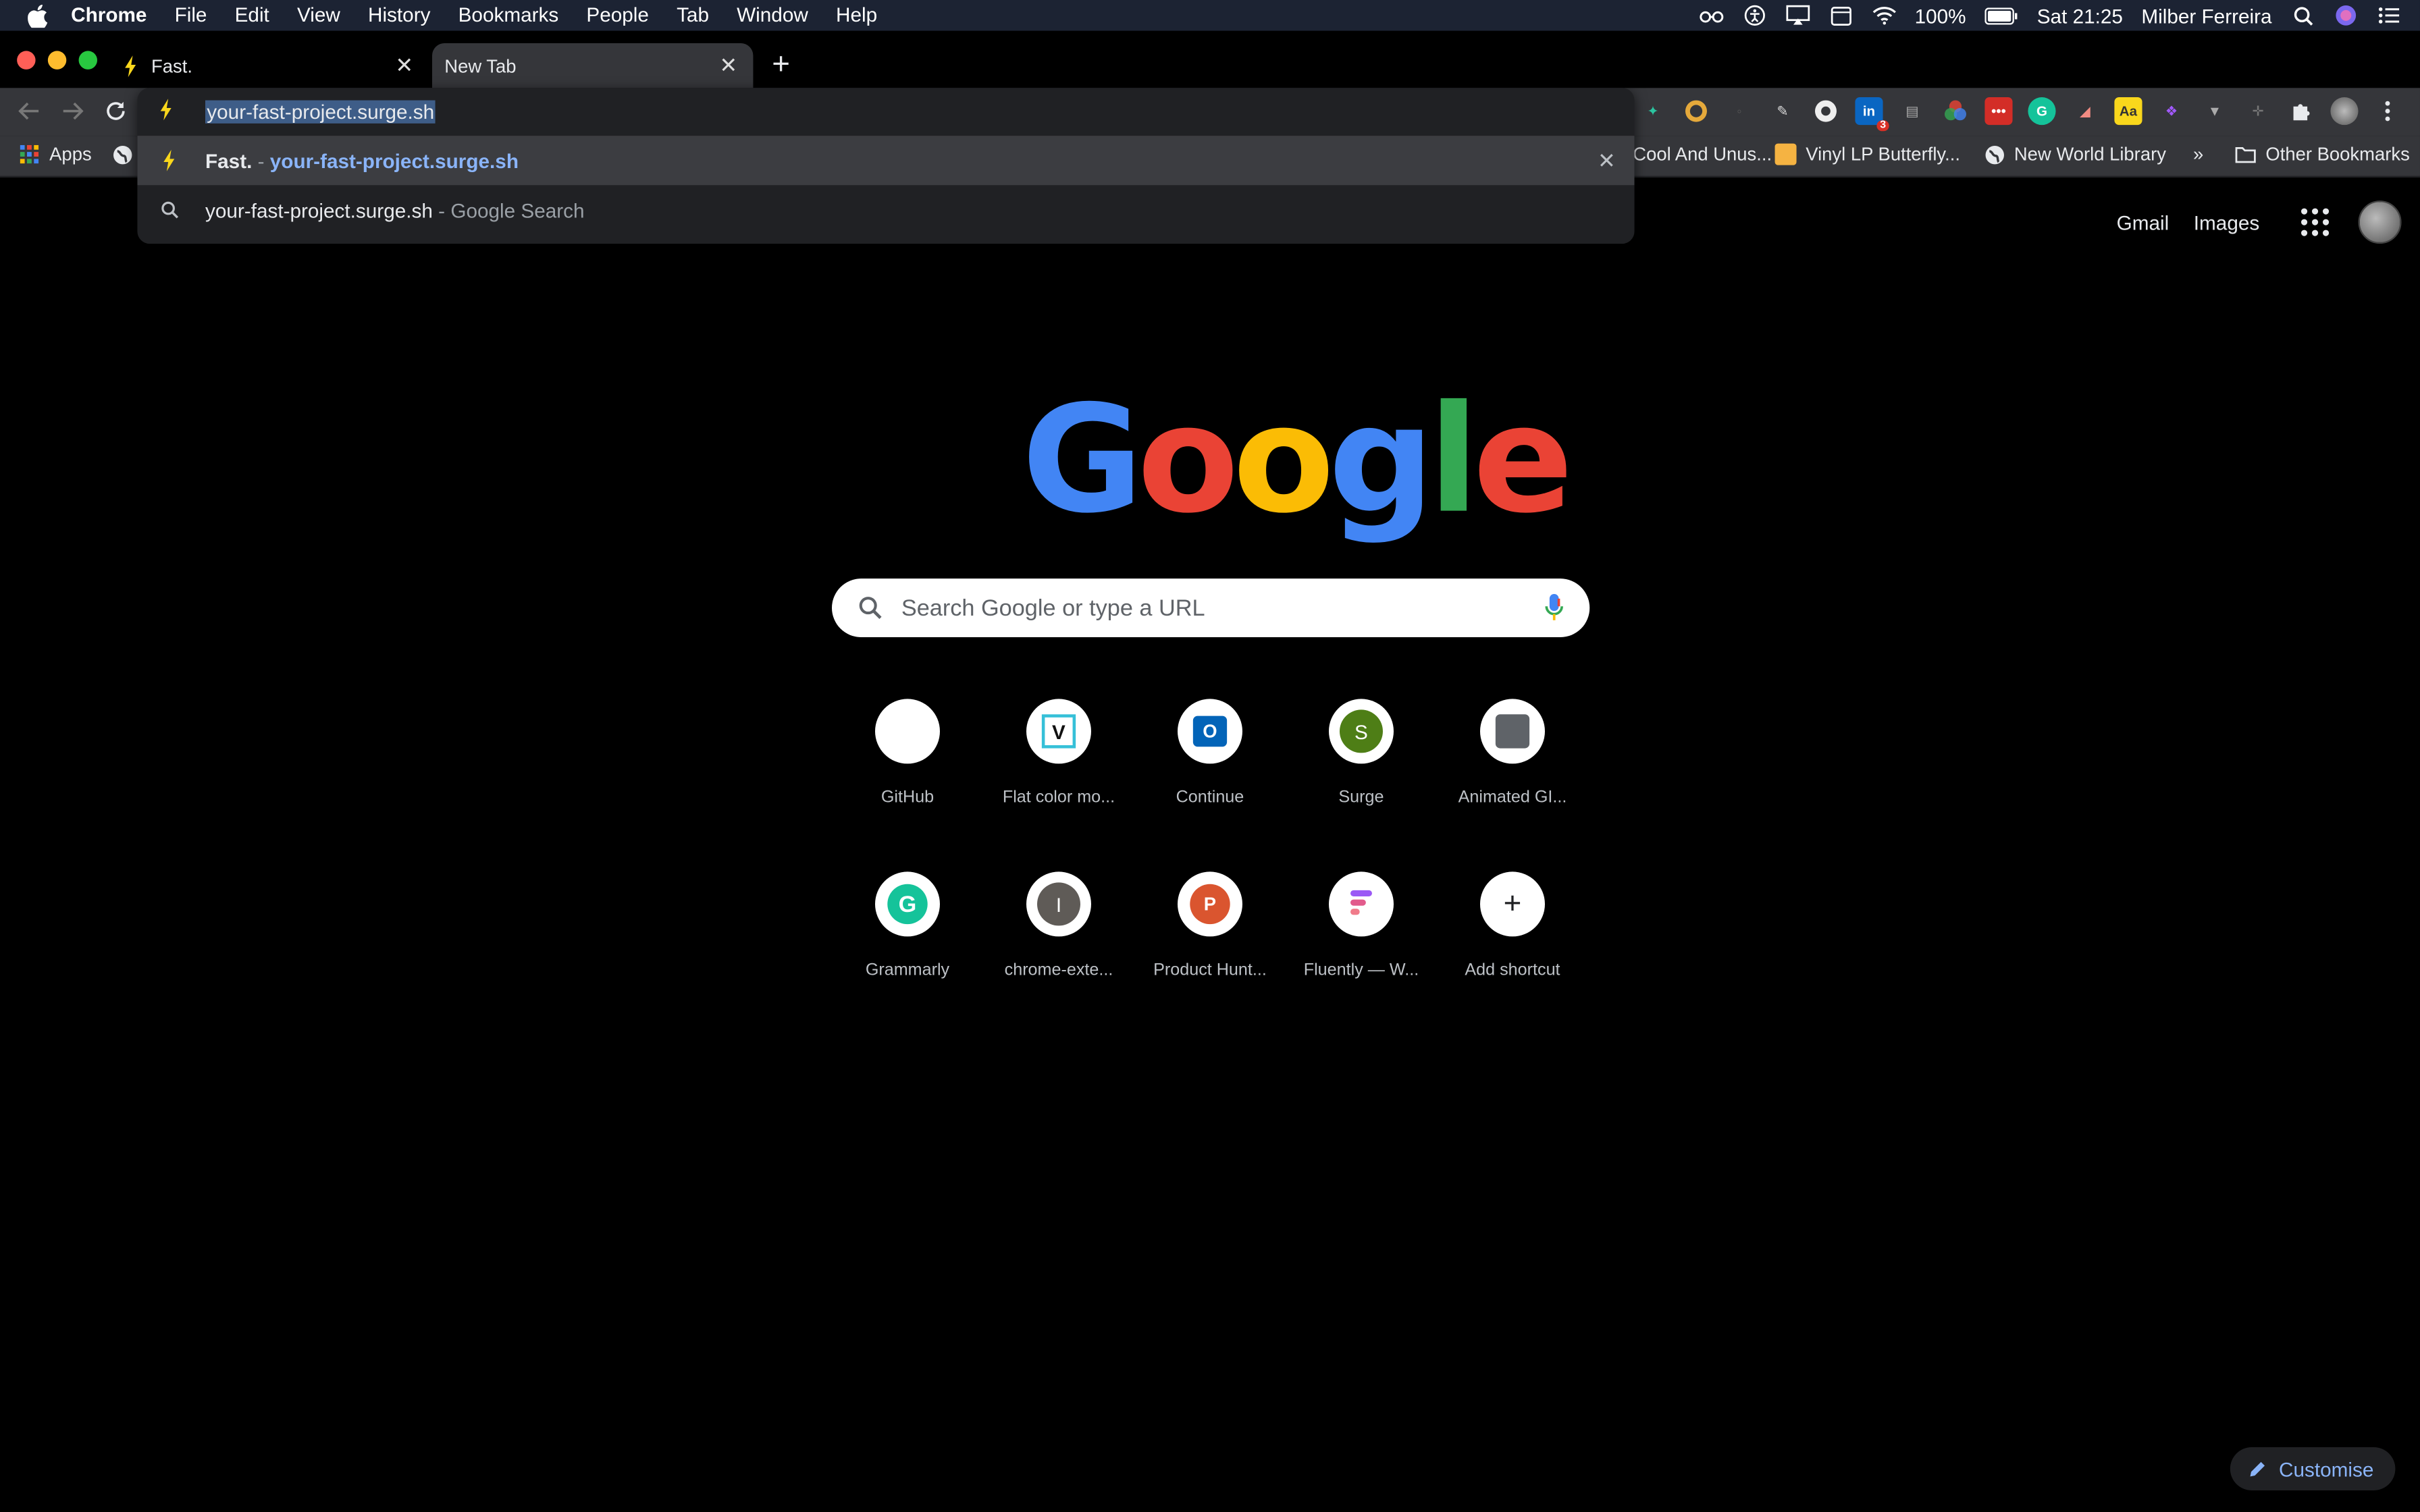 The height and width of the screenshot is (1512, 2420). Describe the element at coordinates (1512, 731) in the screenshot. I see `animated-gif-icon` at that location.